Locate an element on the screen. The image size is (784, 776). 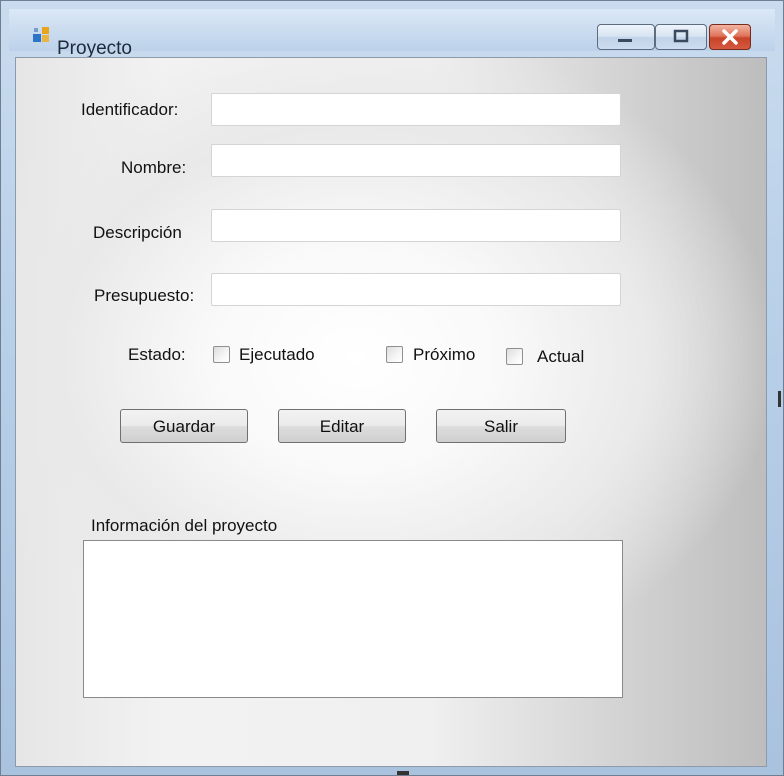
ejecutado-checkbox is located at coordinates (221, 354).